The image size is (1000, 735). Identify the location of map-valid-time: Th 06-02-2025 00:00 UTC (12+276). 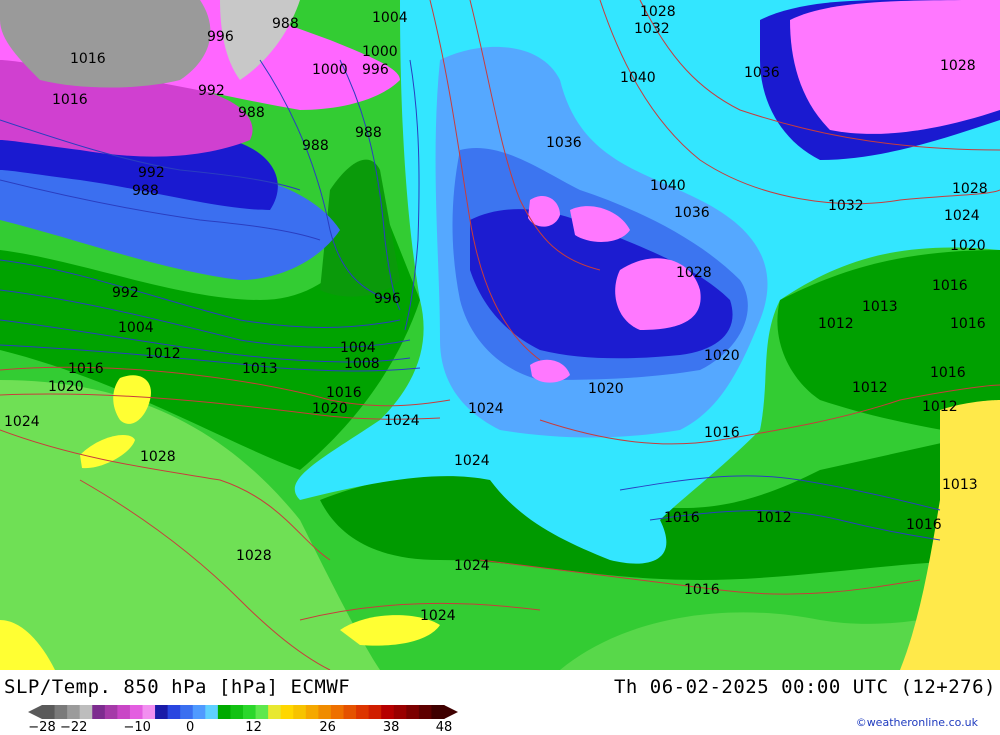
(804, 687).